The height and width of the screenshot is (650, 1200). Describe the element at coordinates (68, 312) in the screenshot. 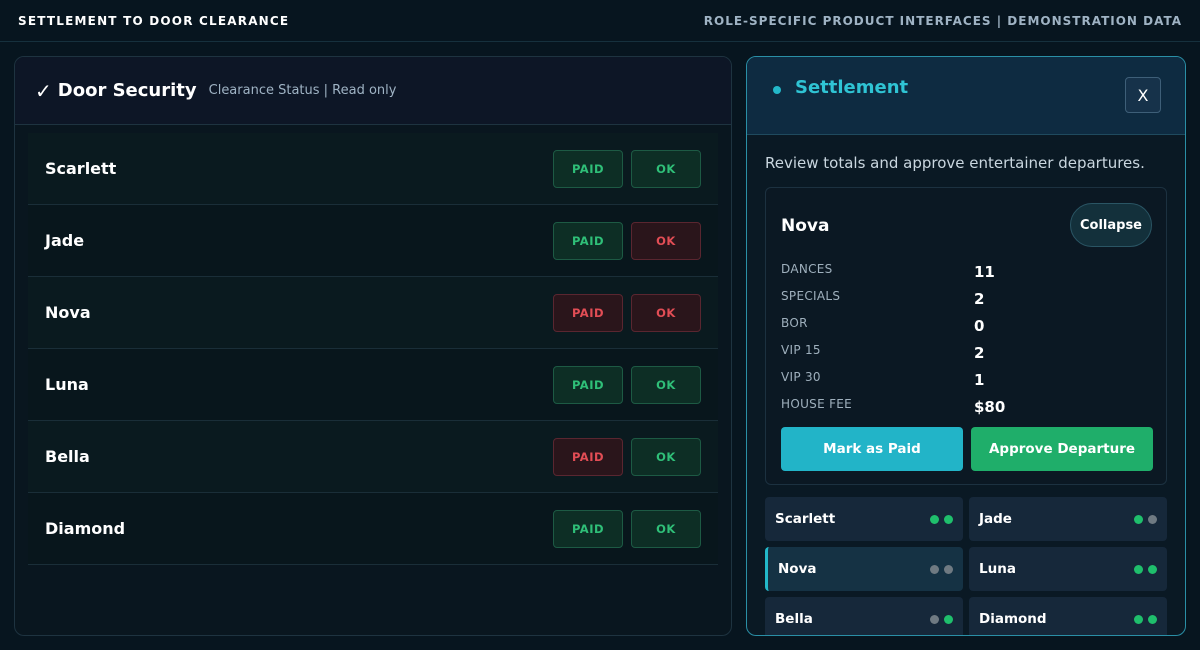

I see `entertainer-name: Nova` at that location.